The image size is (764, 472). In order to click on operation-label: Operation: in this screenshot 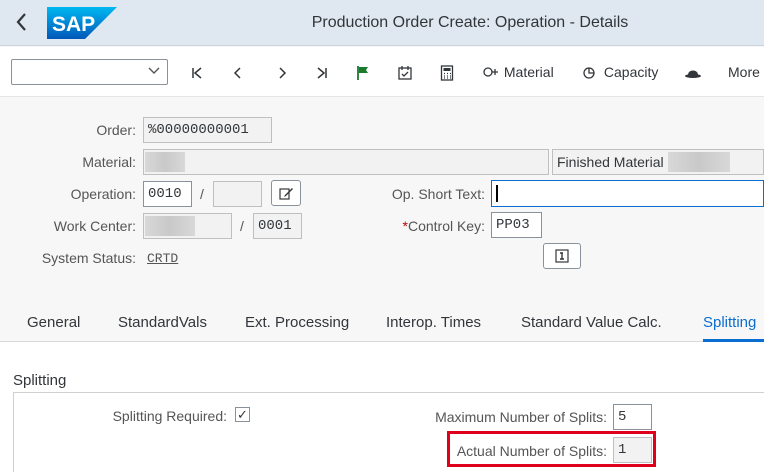, I will do `click(103, 194)`.